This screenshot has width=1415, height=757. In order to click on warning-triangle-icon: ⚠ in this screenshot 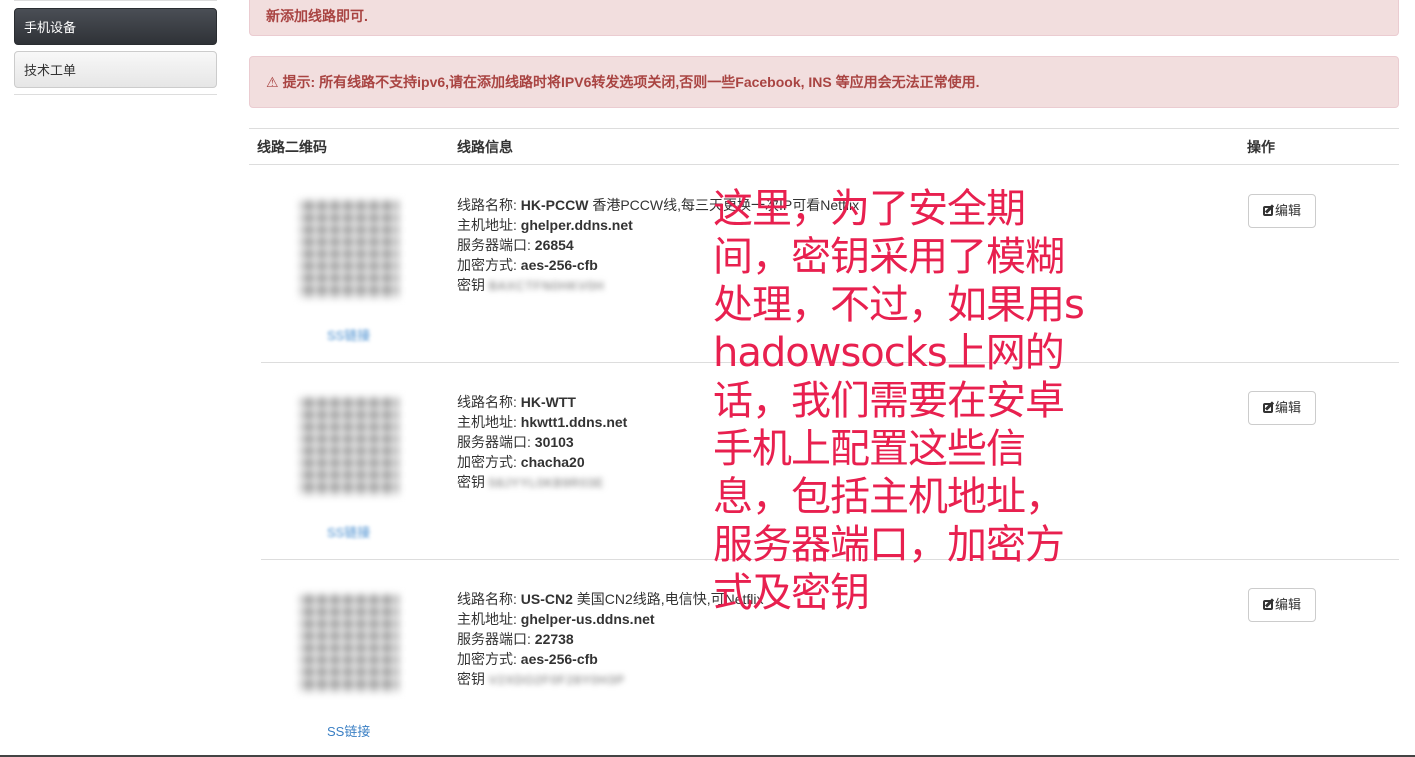, I will do `click(272, 82)`.